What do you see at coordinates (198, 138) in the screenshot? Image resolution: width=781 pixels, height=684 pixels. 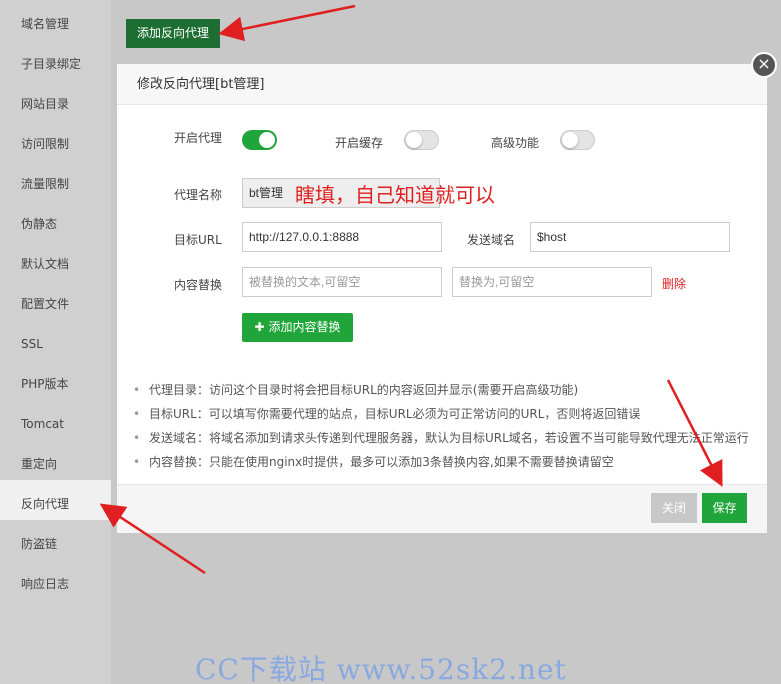 I see `enable-proxy-label: 开启代理` at bounding box center [198, 138].